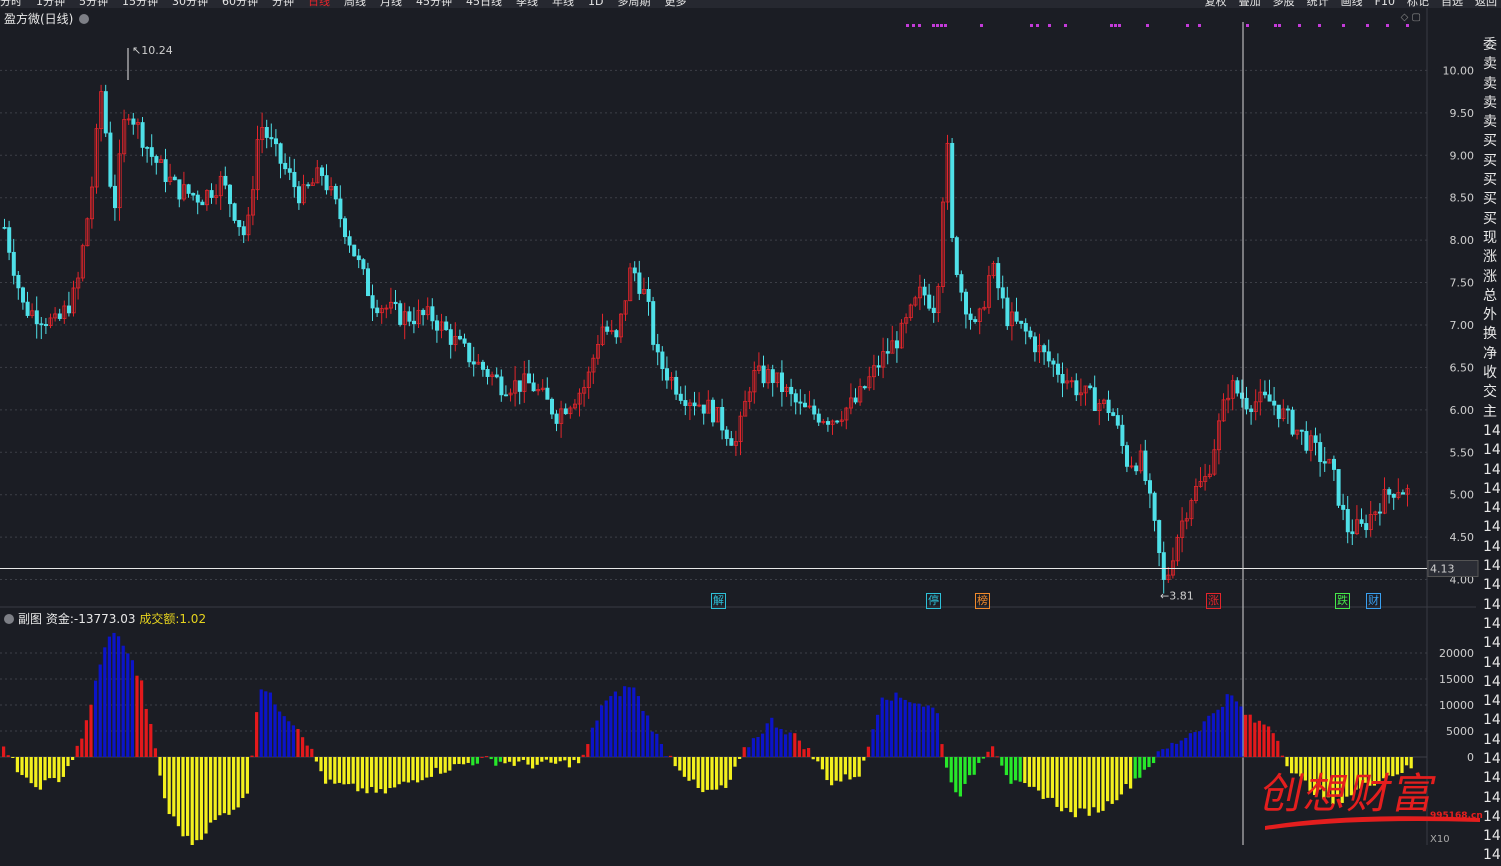 The height and width of the screenshot is (866, 1501). Describe the element at coordinates (1342, 601) in the screenshot. I see `event-badge: 跌` at that location.